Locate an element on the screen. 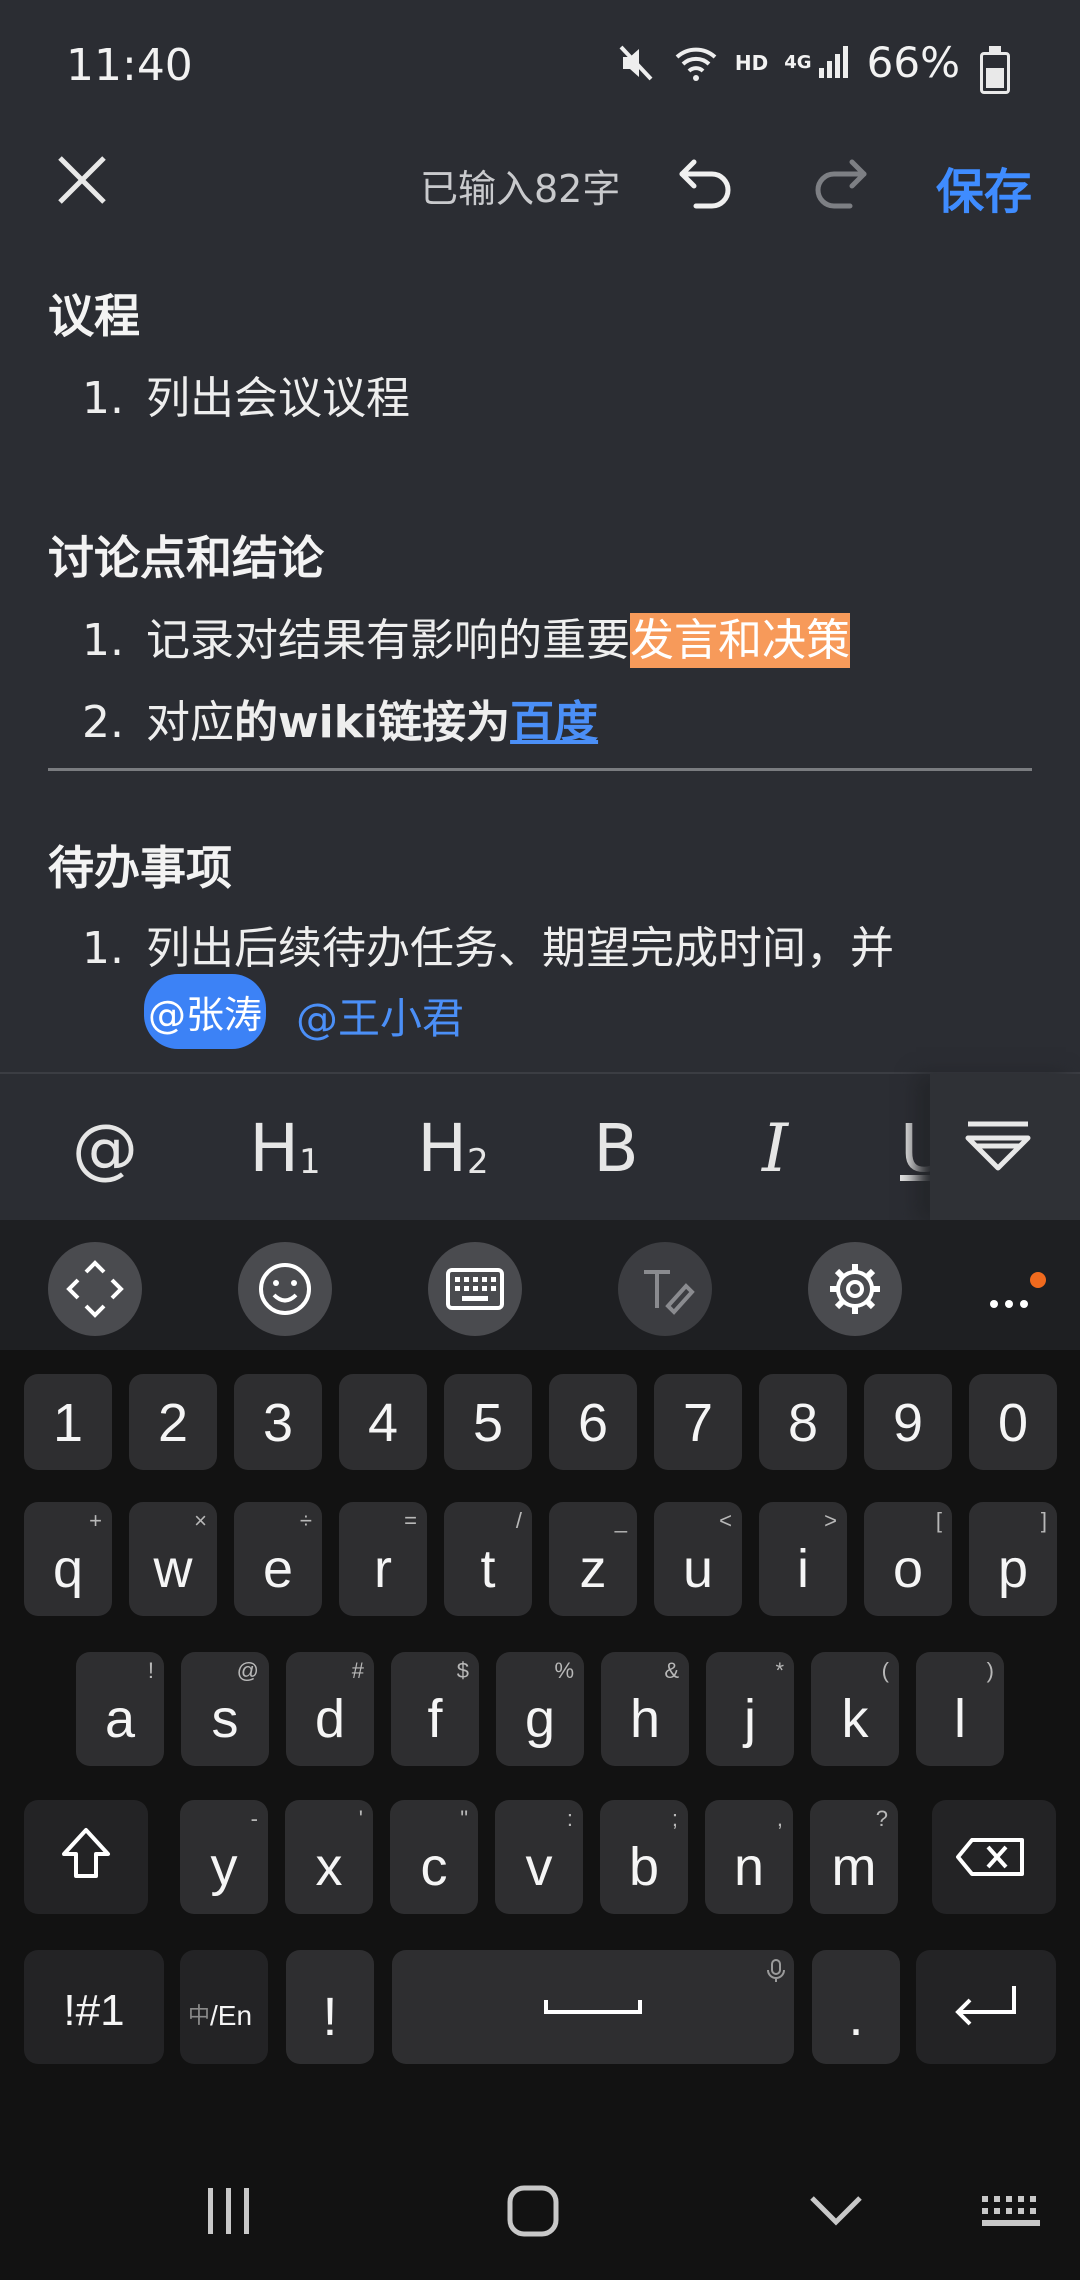 This screenshot has width=1080, height=2280. italic-button: I is located at coordinates (775, 1149).